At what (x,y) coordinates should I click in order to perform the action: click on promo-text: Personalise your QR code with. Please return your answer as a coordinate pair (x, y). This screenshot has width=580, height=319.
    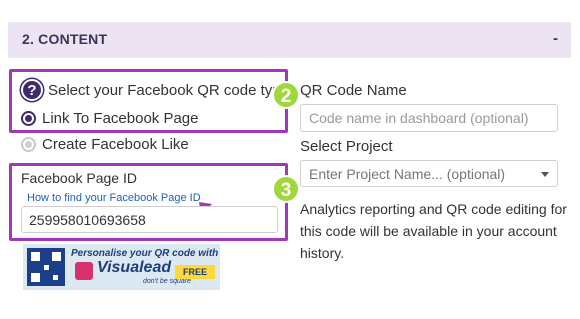
    Looking at the image, I should click on (145, 253).